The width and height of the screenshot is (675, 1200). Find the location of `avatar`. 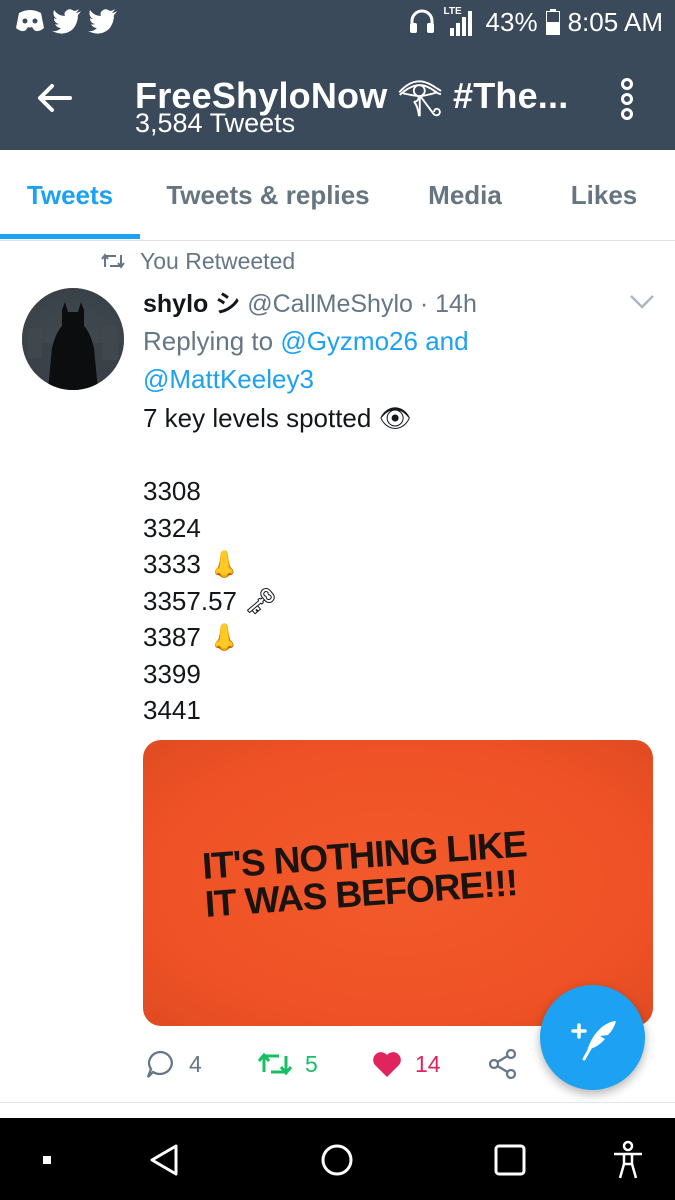

avatar is located at coordinates (73, 339).